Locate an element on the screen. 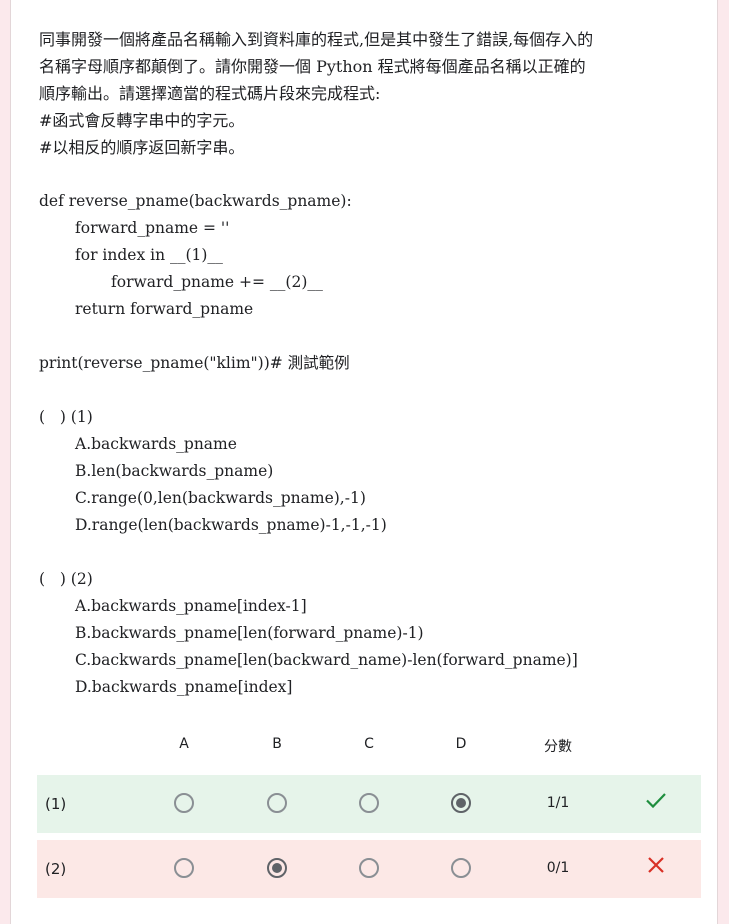  question-line-3: 順序輸出。請選擇適當的程式碼片段來完成程式: is located at coordinates (210, 93).